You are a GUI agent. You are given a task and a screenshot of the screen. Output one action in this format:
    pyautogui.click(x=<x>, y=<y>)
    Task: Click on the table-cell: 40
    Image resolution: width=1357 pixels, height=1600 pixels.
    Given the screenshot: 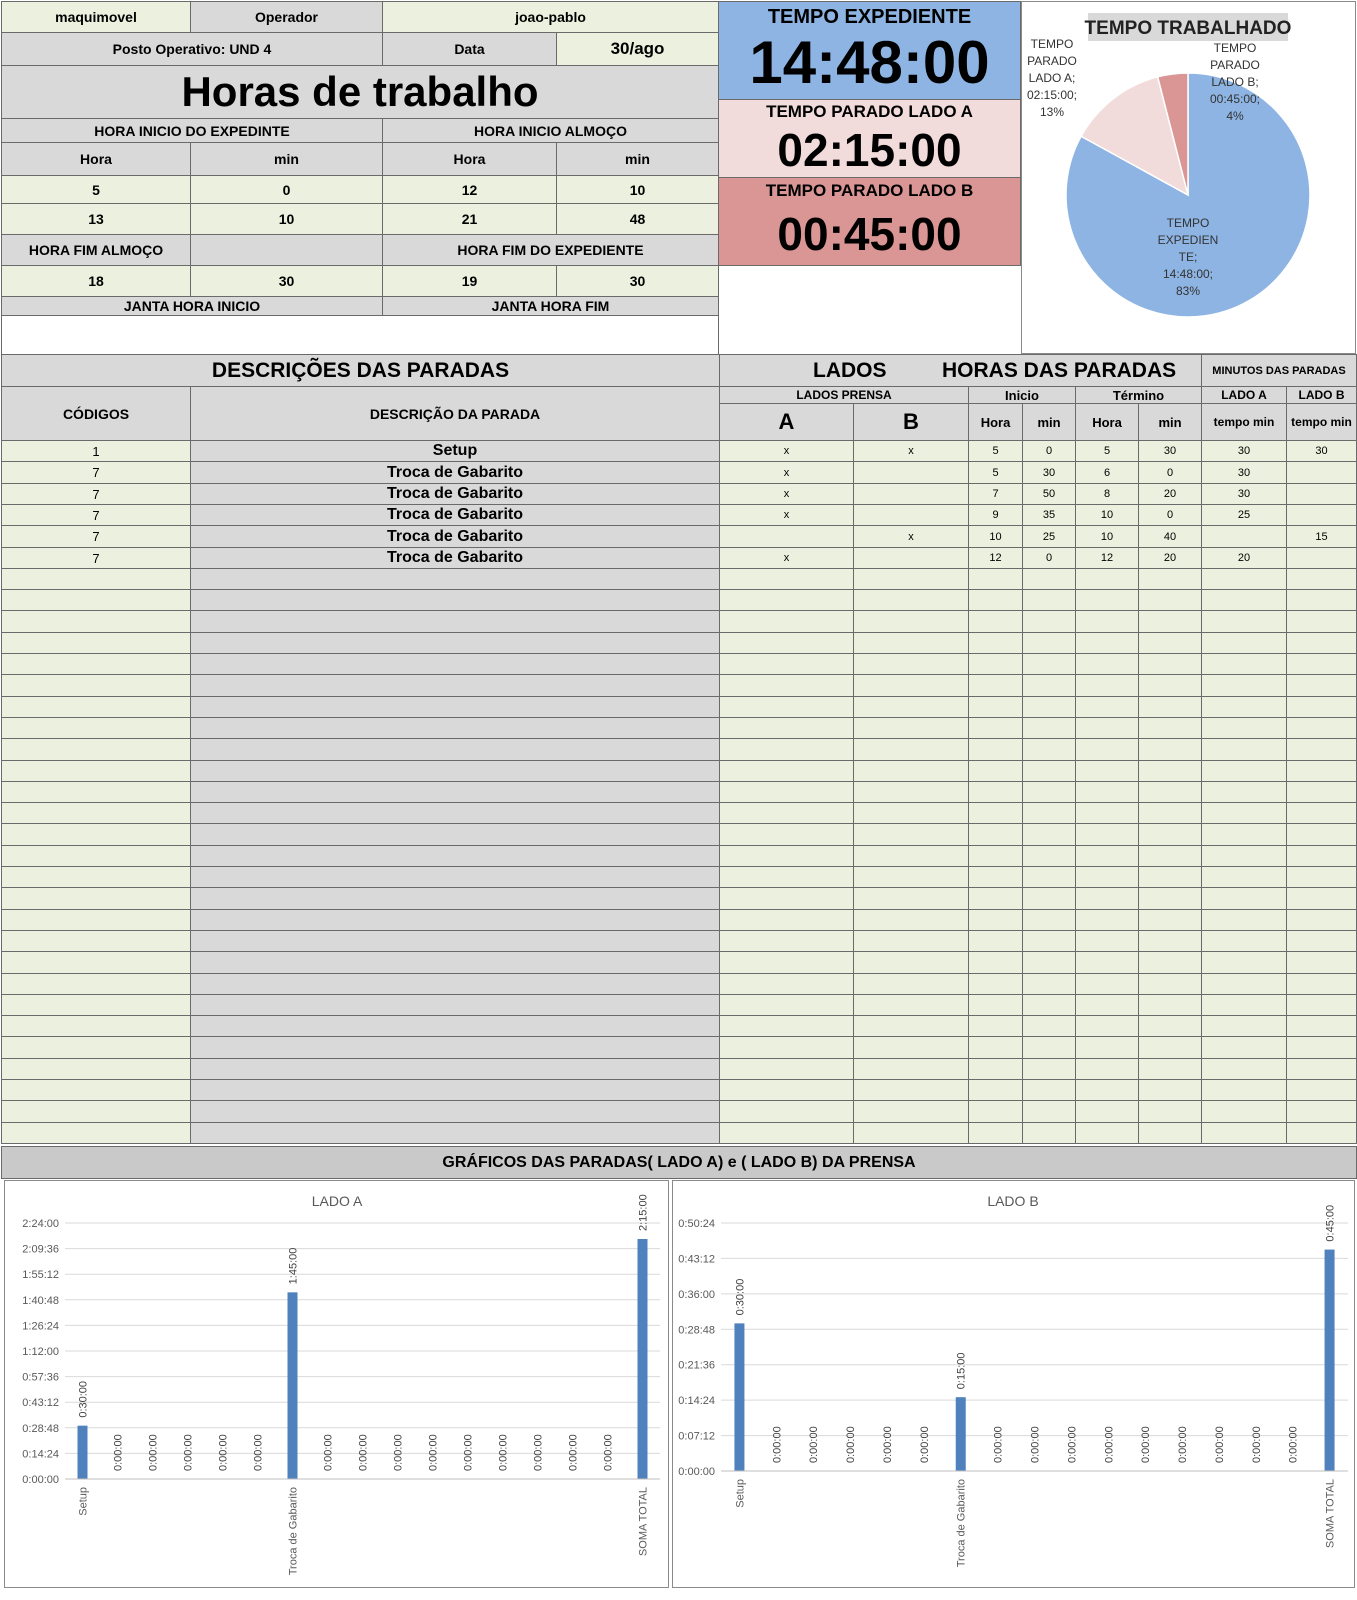 What is the action you would take?
    pyautogui.click(x=1170, y=536)
    